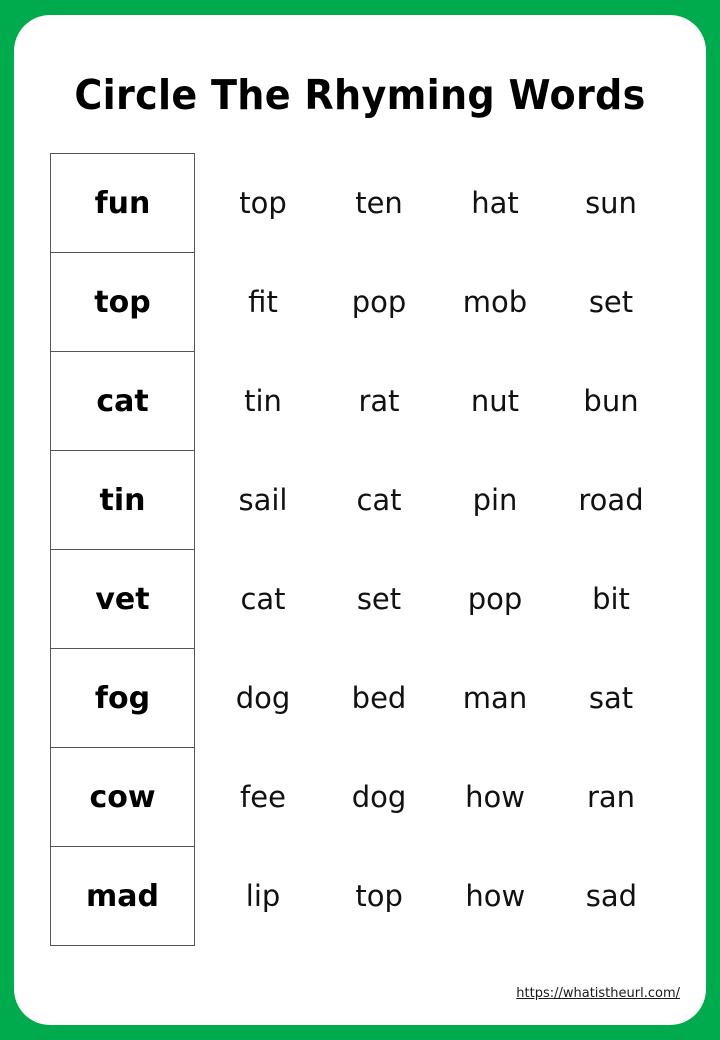  I want to click on options-row: cat set pop bit, so click(437, 599).